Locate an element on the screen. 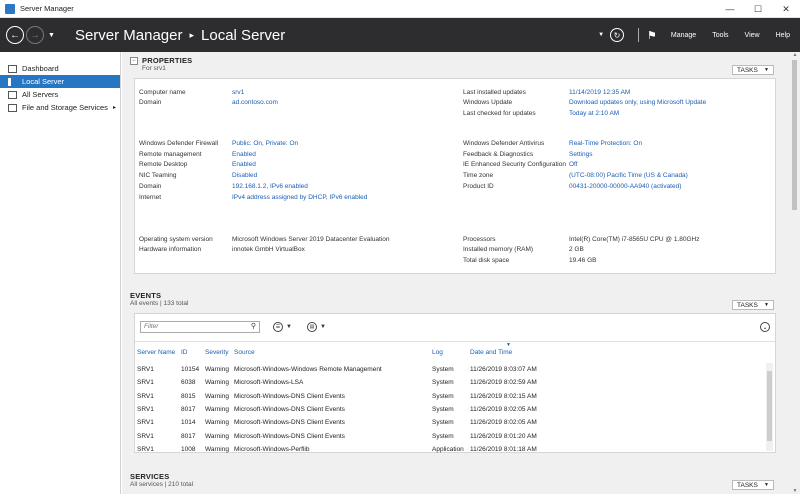 Image resolution: width=800 pixels, height=494 pixels. save-query-button: ▤ ▼ is located at coordinates (316, 327).